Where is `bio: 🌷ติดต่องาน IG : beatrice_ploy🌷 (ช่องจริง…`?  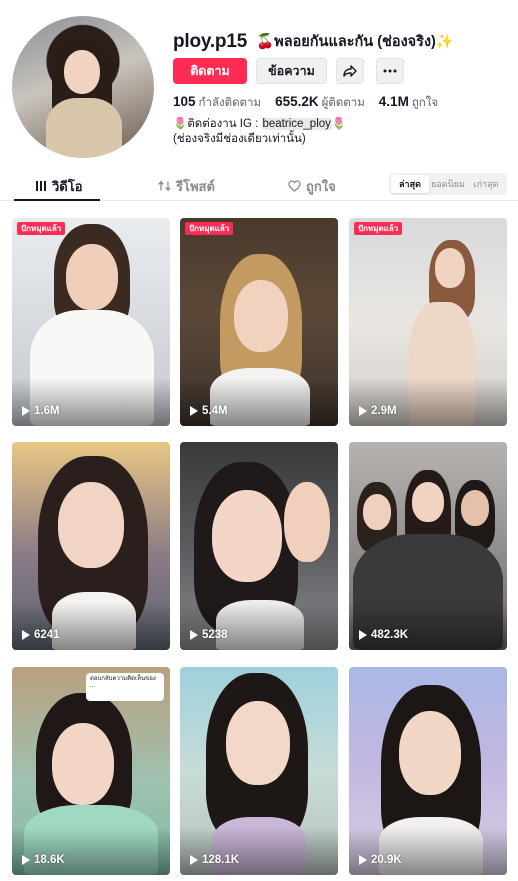 bio: 🌷ติดต่องาน IG : beatrice_ploy🌷 (ช่องจริง… is located at coordinates (259, 132).